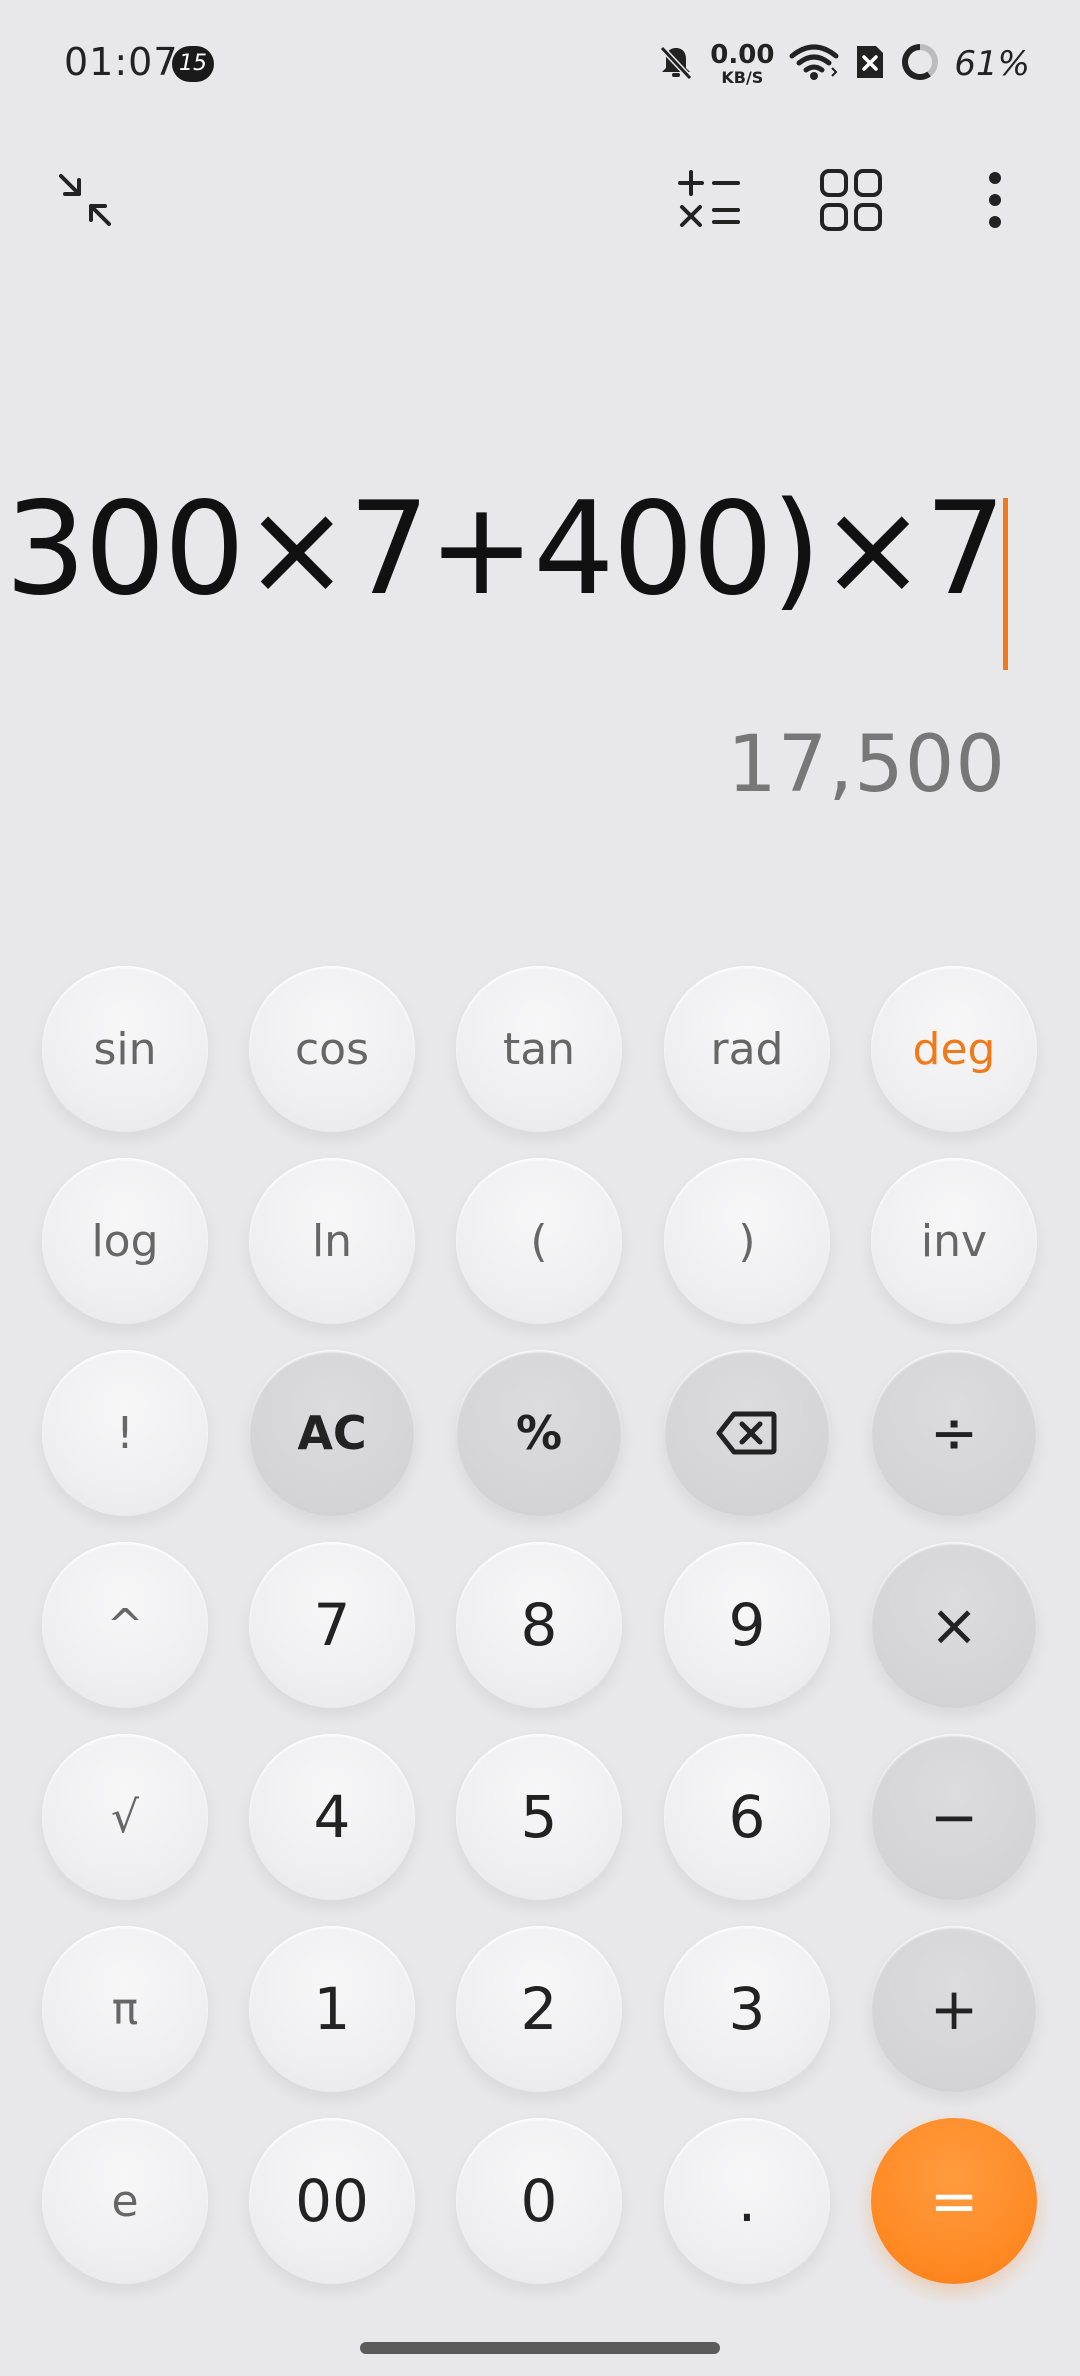  I want to click on status-icons: 0.00 KB/S 61%, so click(836, 64).